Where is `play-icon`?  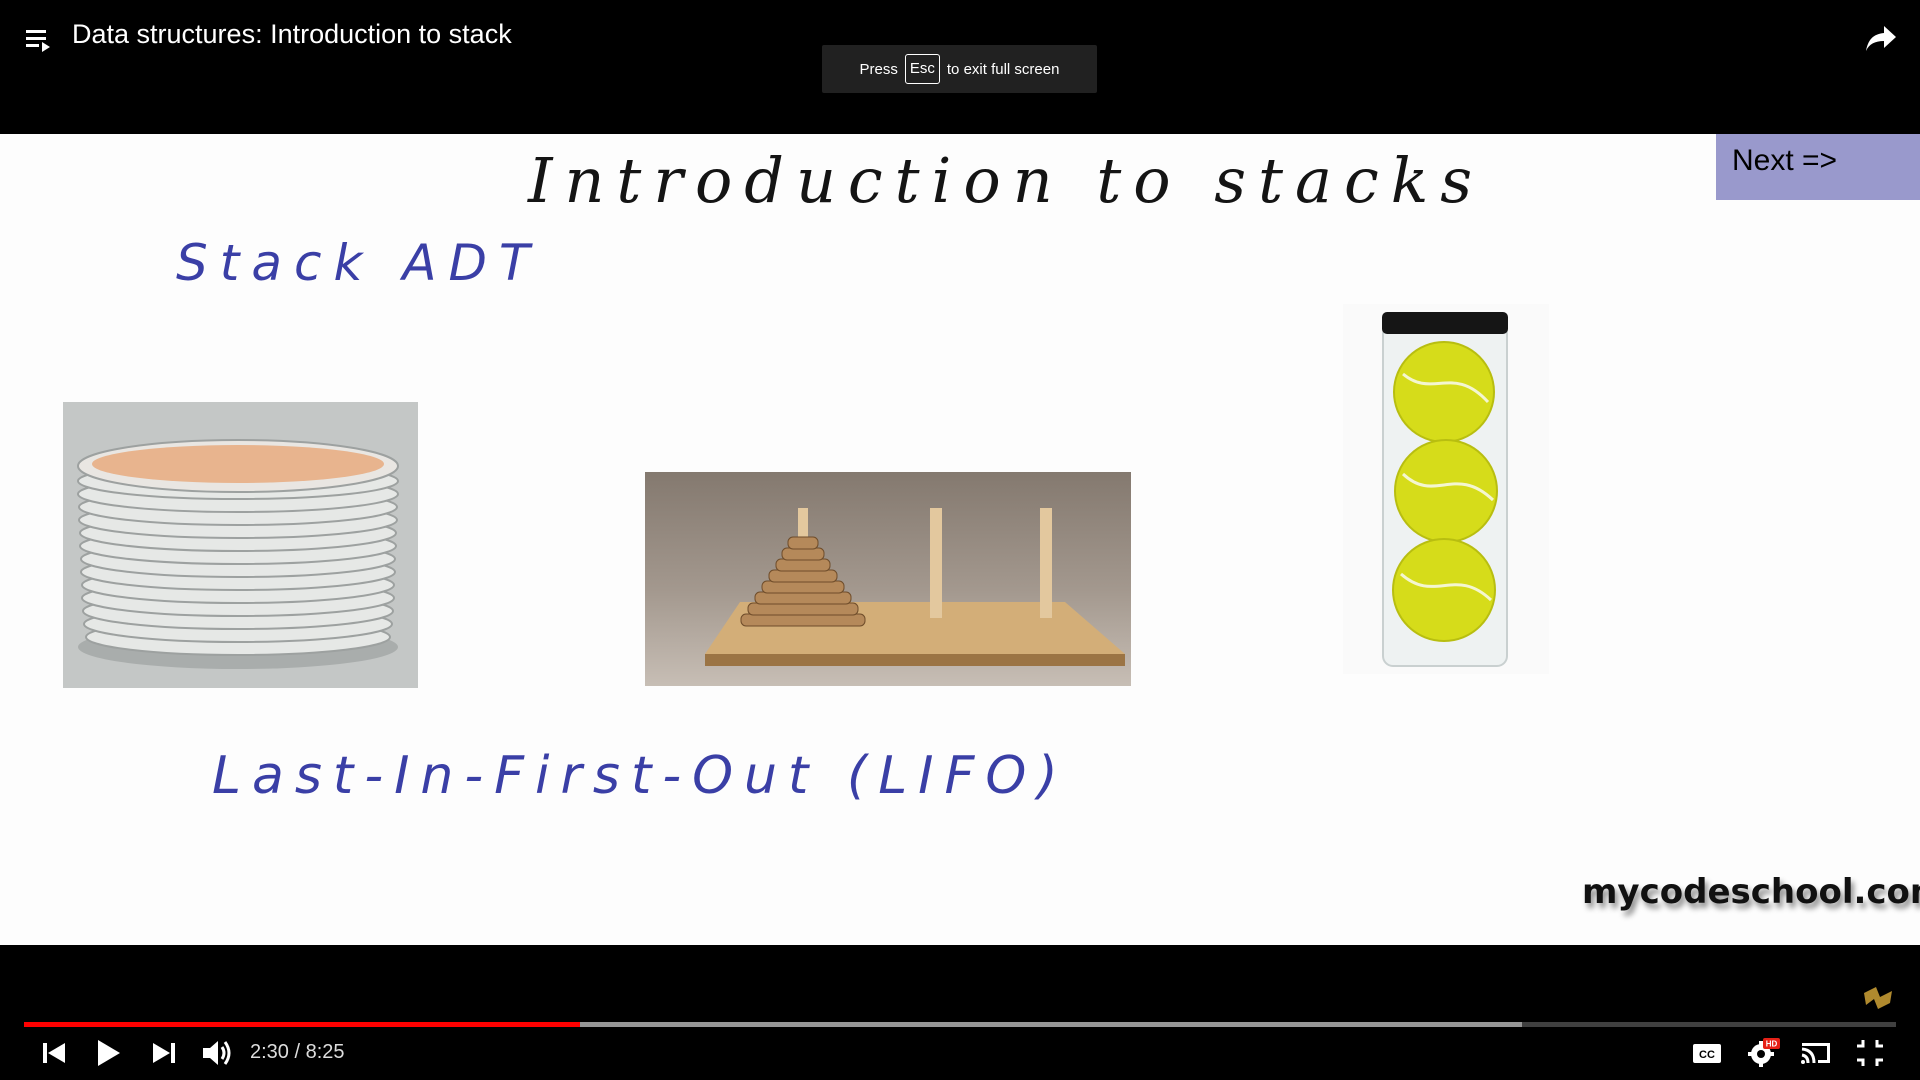
play-icon is located at coordinates (108, 1053).